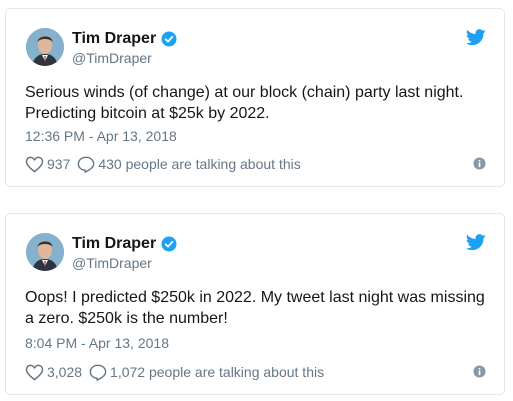  I want to click on reply-button: 1,072 people are talking about this, so click(206, 372).